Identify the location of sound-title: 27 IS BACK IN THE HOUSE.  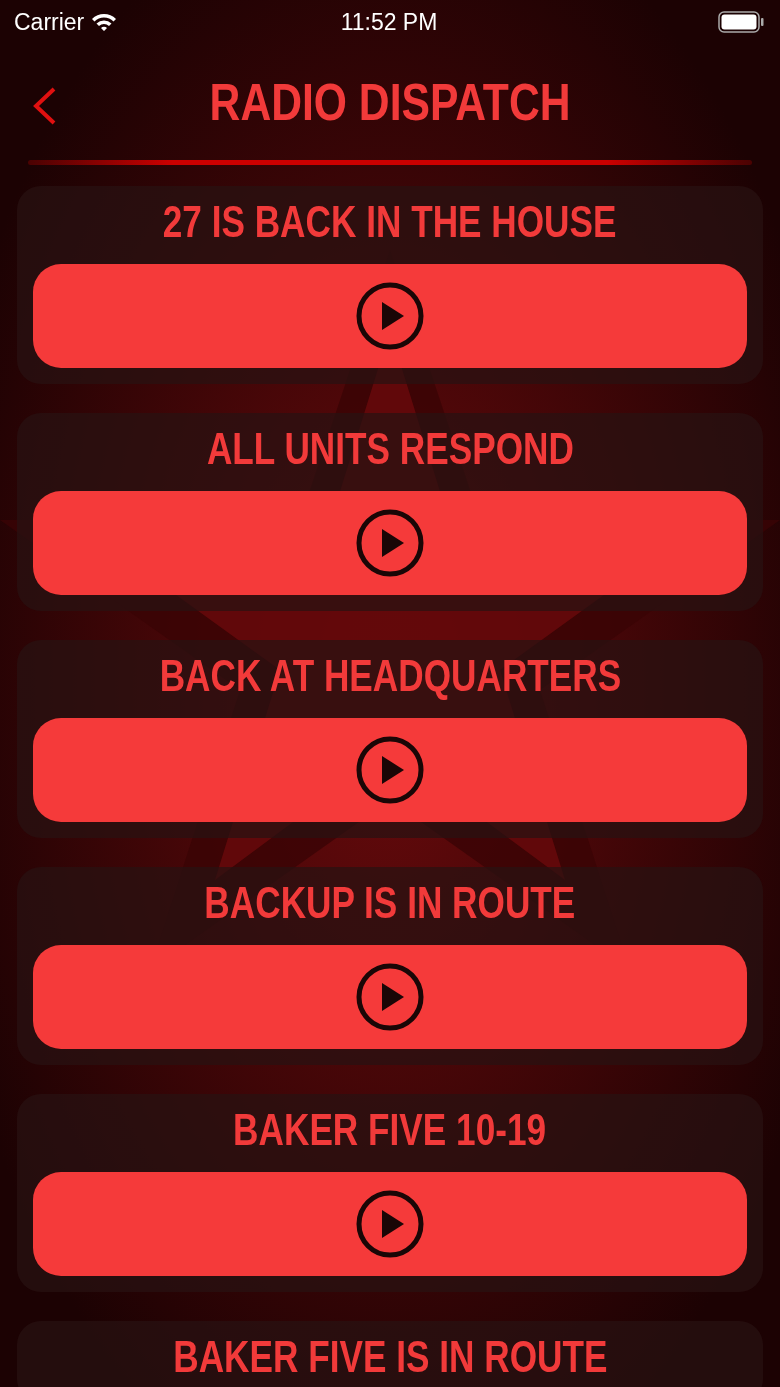
(390, 222).